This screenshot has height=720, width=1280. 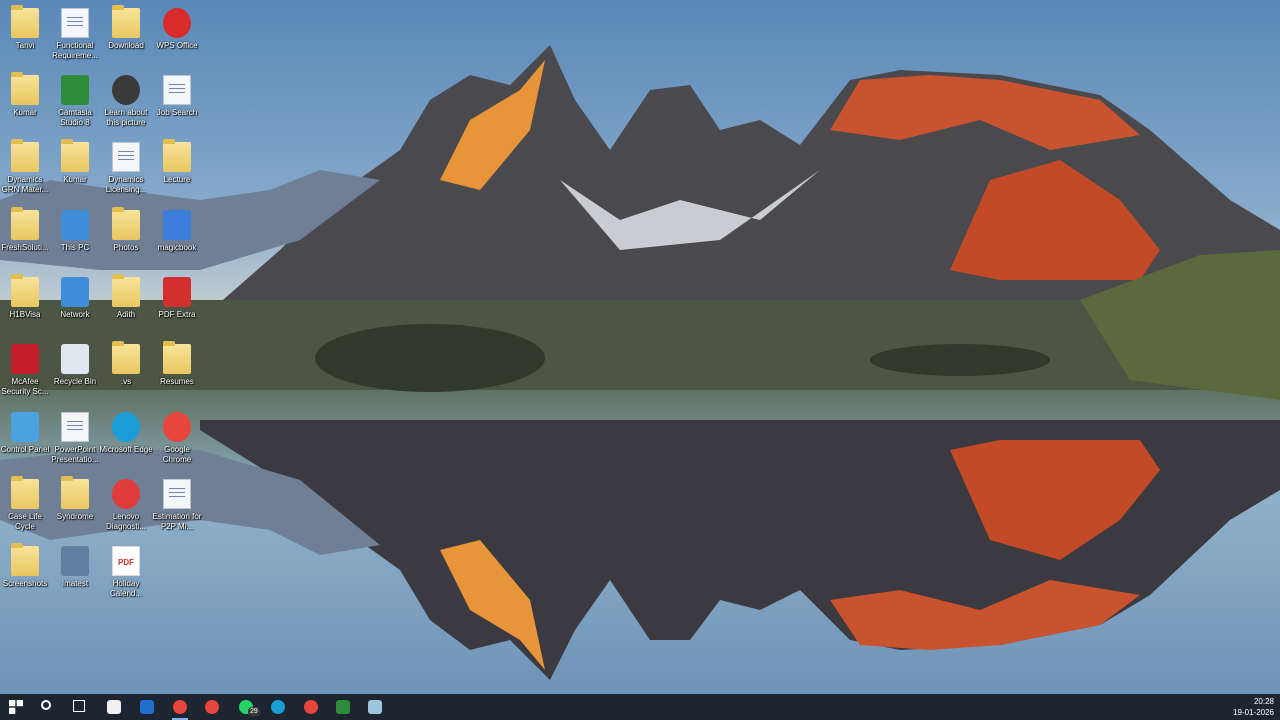 What do you see at coordinates (75, 104) in the screenshot?
I see `desktop-icon: Camtasia Studio 8` at bounding box center [75, 104].